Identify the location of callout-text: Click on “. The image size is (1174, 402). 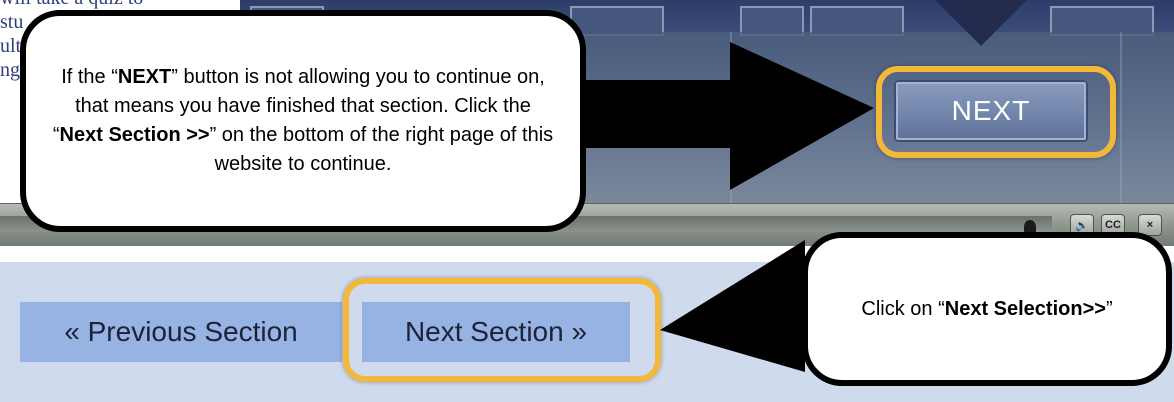
(903, 308).